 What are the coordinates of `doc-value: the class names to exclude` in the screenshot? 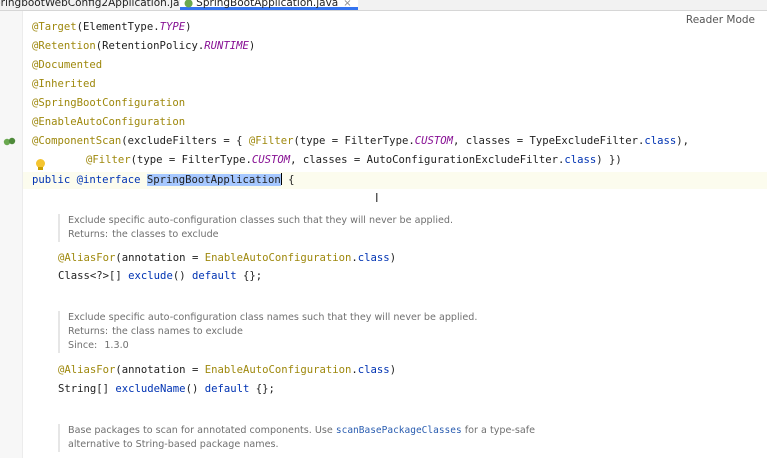 It's located at (177, 331).